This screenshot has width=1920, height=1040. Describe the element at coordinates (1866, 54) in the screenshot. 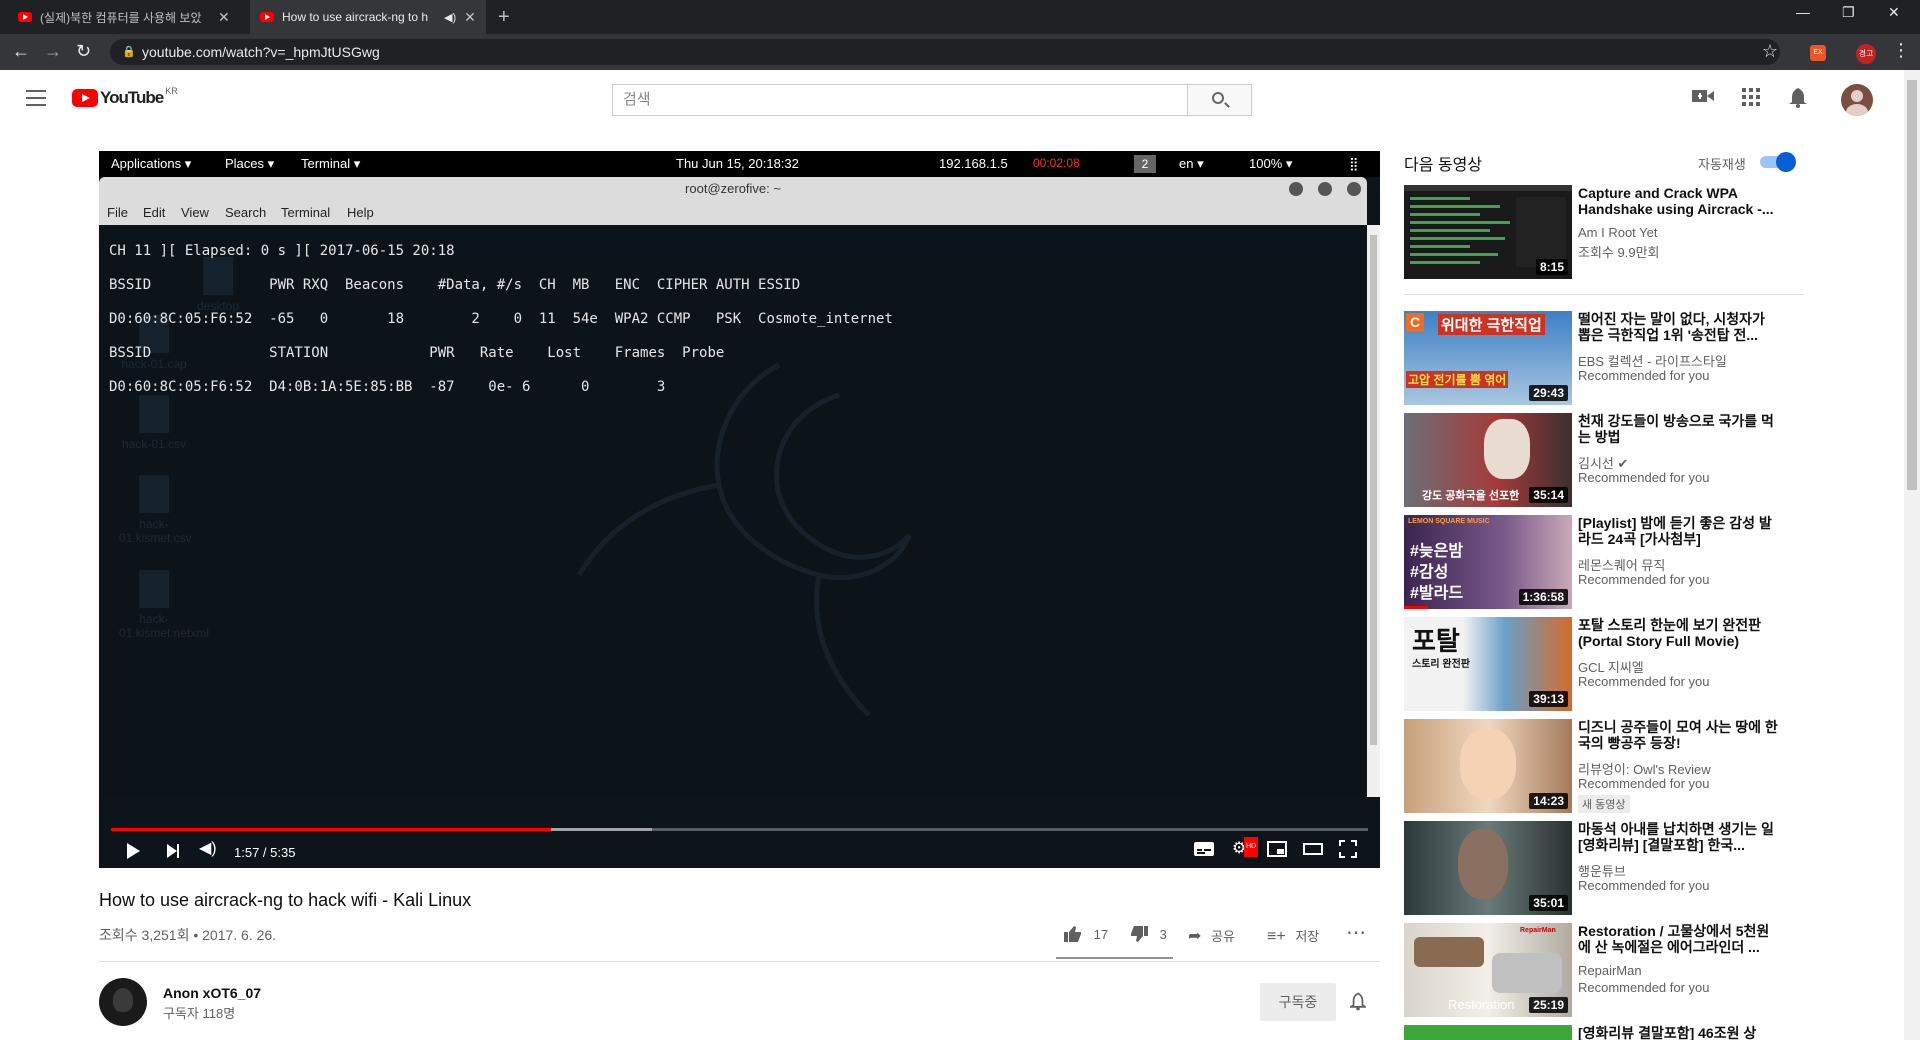

I see `profile-warning-badge: 경고` at that location.